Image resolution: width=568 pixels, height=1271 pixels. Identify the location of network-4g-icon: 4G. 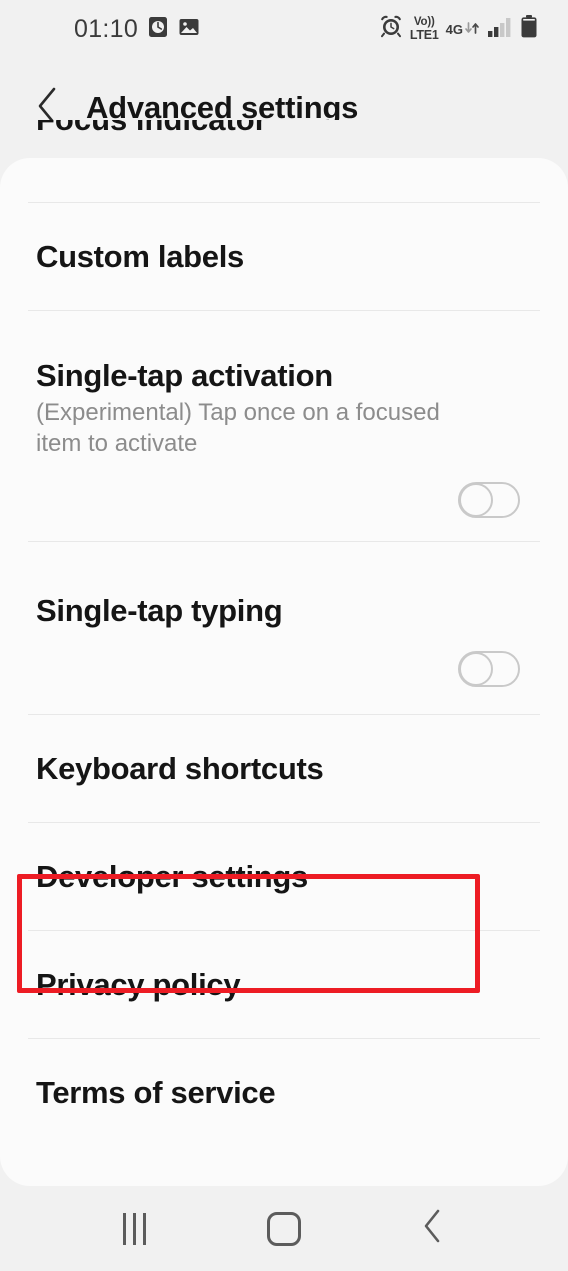
(454, 29).